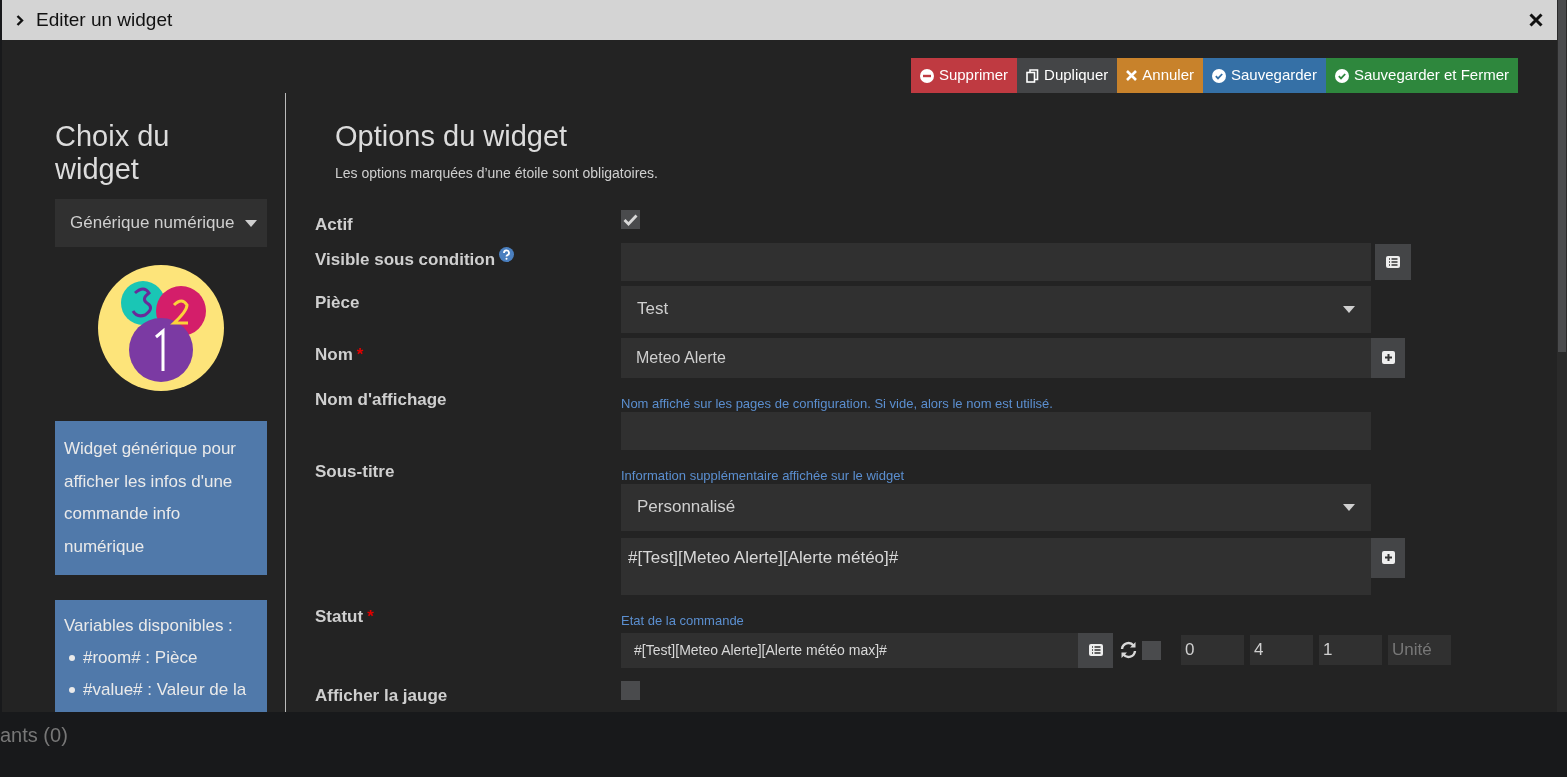  Describe the element at coordinates (1421, 75) in the screenshot. I see `action-button: Sauvegarder et Fermer` at that location.